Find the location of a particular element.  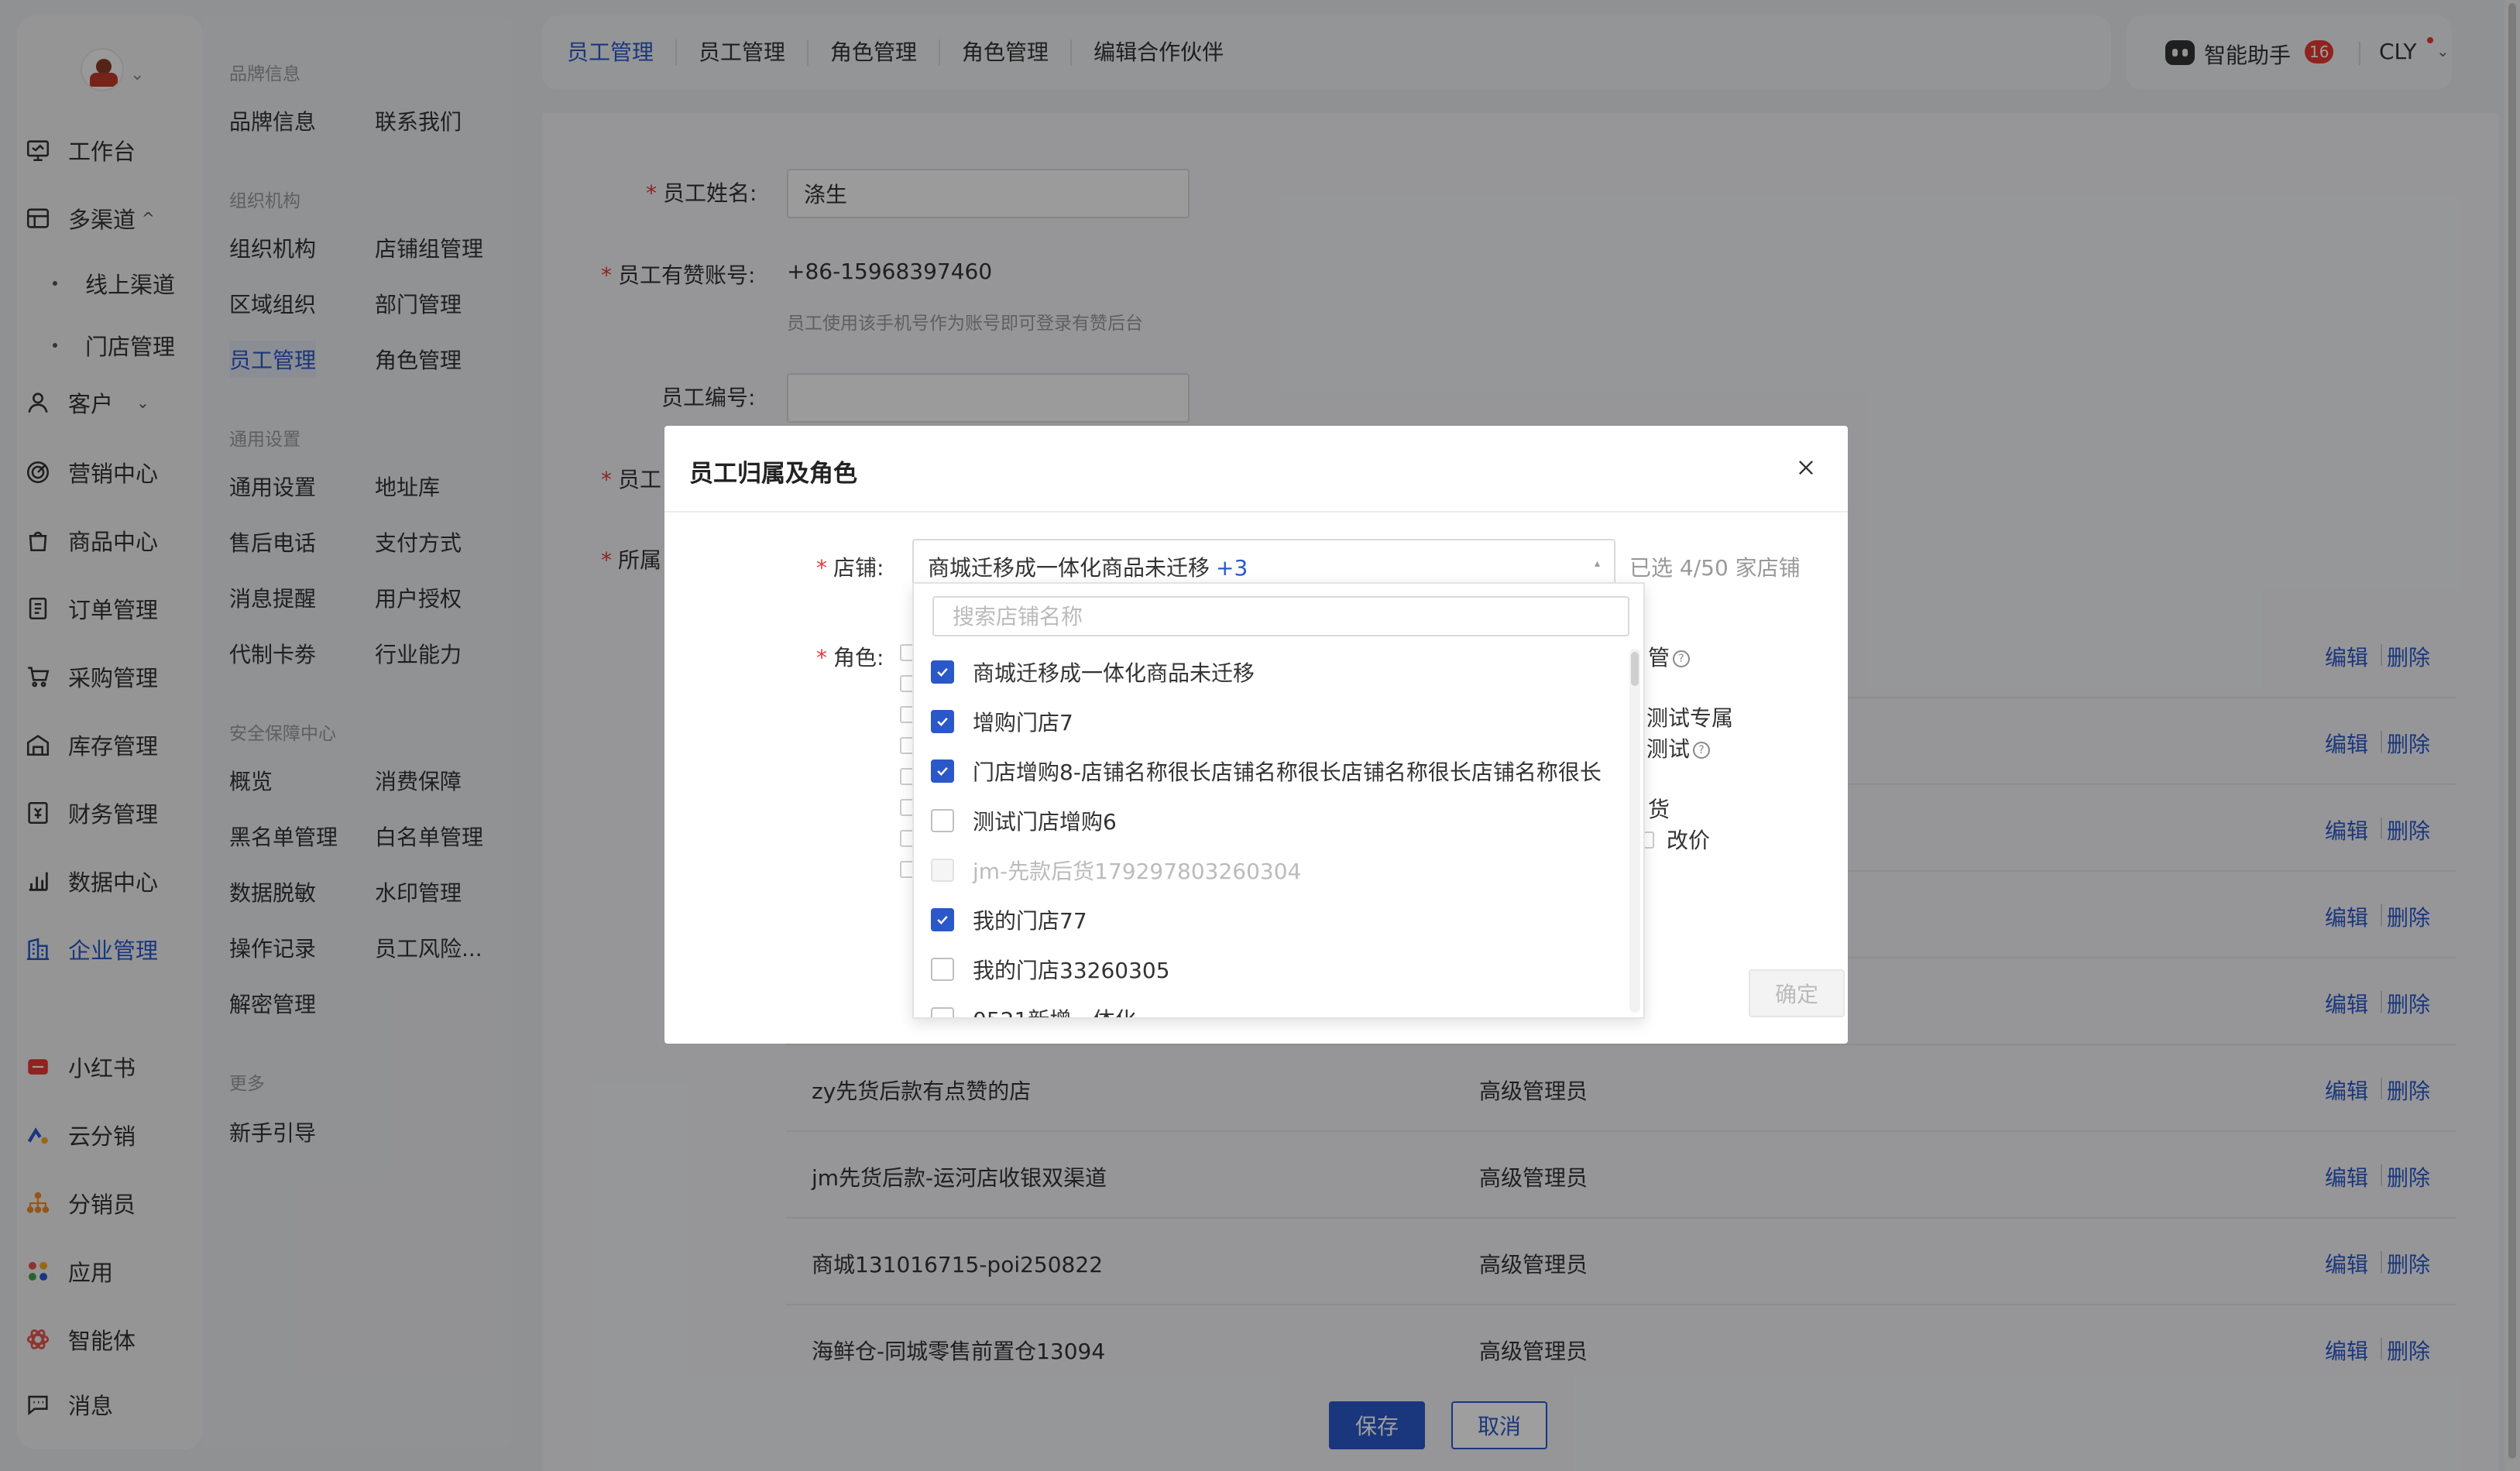

role-option-change-price: 改价 is located at coordinates (1688, 839).